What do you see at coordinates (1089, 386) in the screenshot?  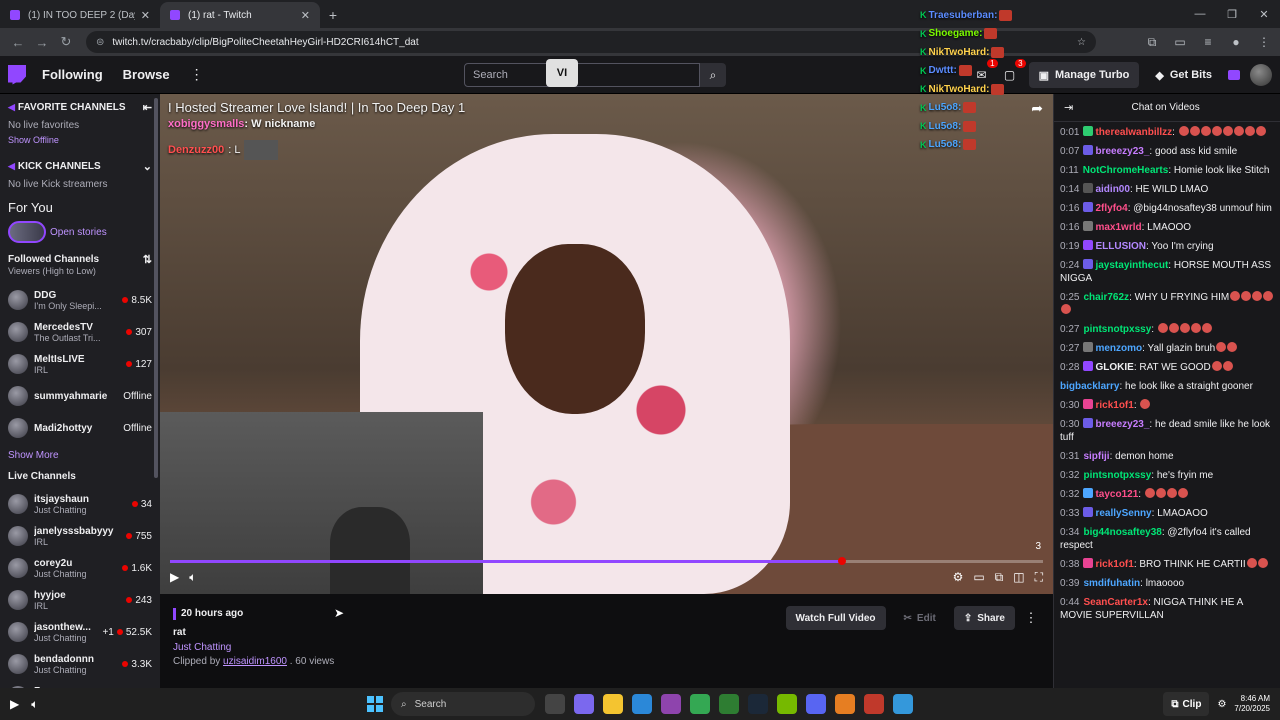 I see `chat-username: bigbacklarry` at bounding box center [1089, 386].